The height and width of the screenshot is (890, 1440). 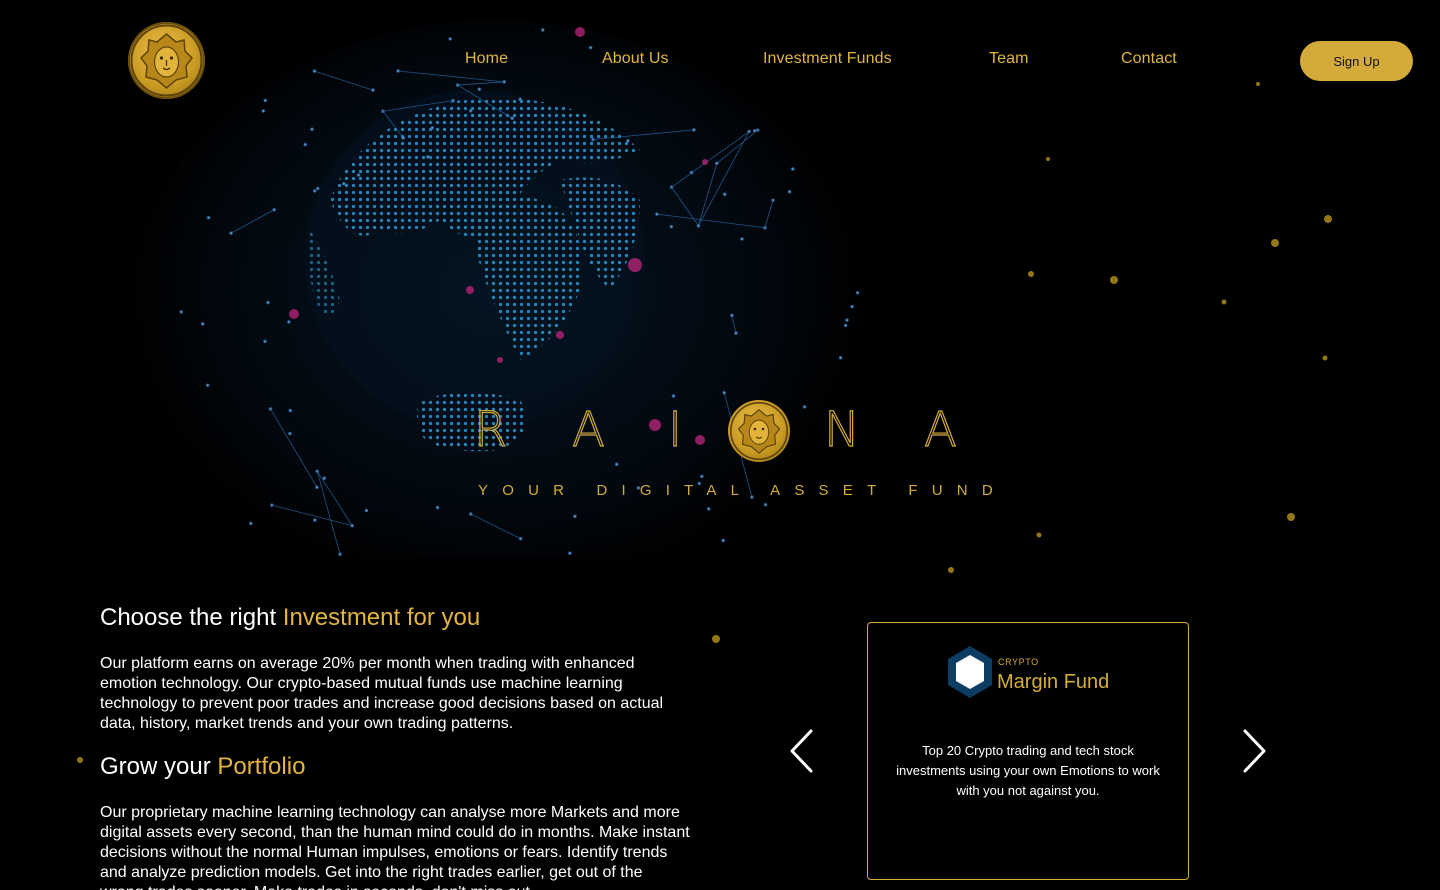 What do you see at coordinates (1053, 682) in the screenshot?
I see `fund-title: Margin Fund` at bounding box center [1053, 682].